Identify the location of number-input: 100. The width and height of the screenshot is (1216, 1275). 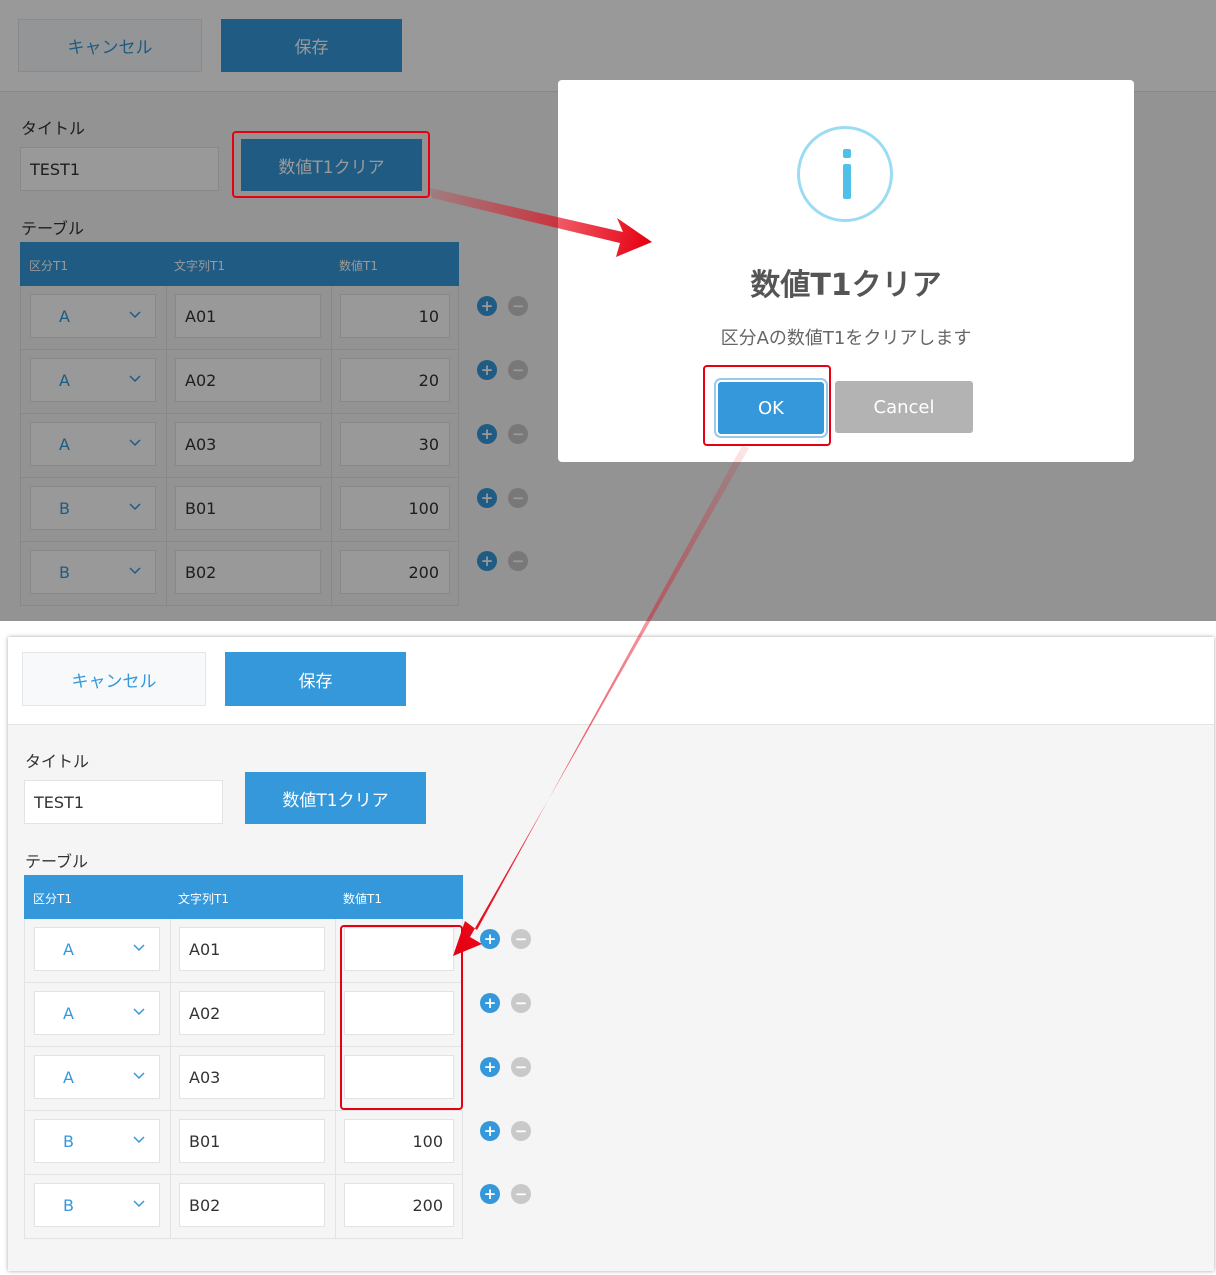
(399, 1141).